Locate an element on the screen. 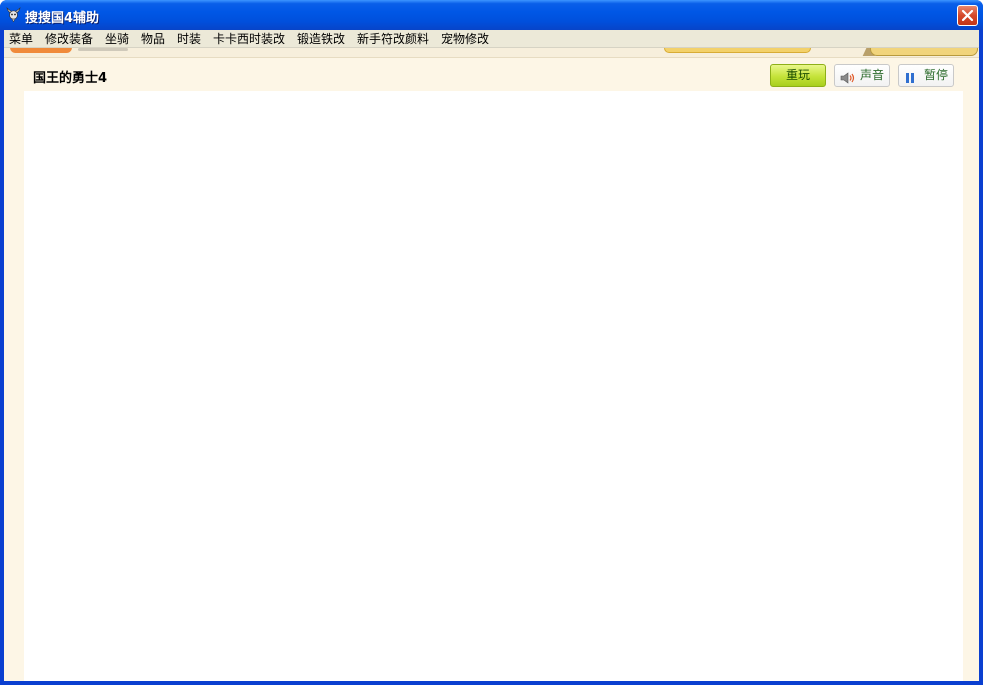 Image resolution: width=983 pixels, height=685 pixels. pause-label: 暂停 is located at coordinates (936, 75).